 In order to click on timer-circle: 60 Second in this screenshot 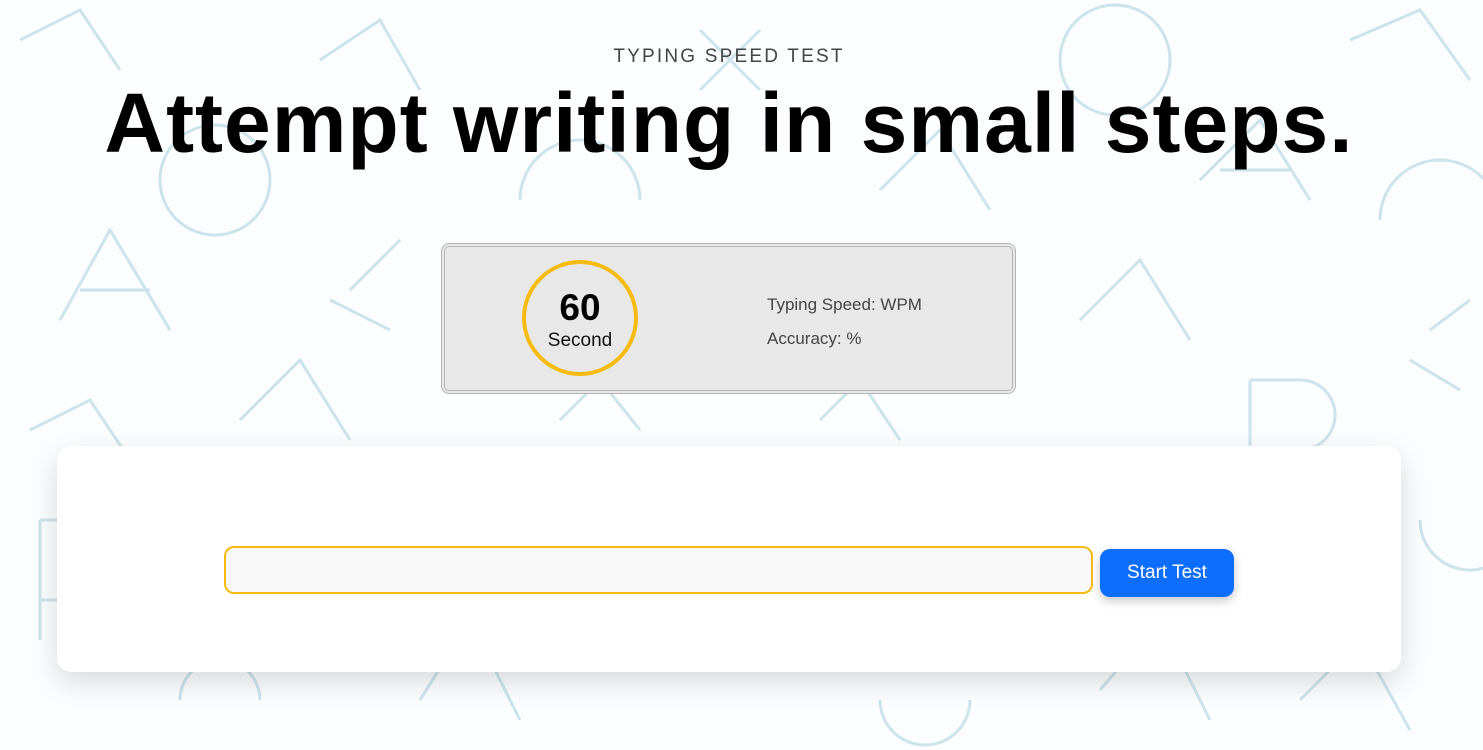, I will do `click(580, 318)`.